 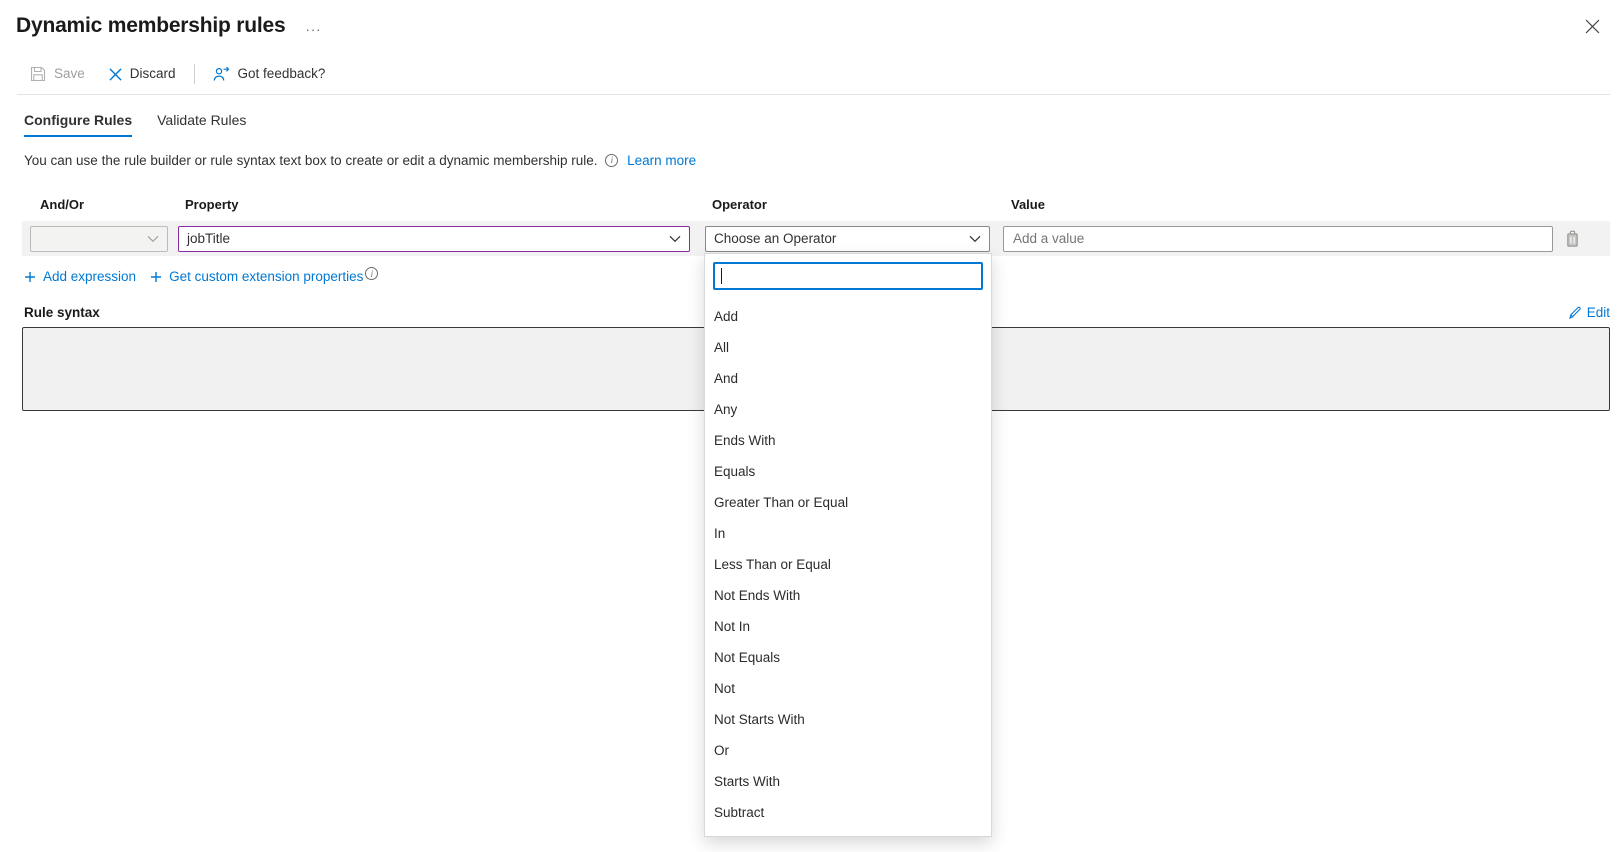 What do you see at coordinates (62, 204) in the screenshot?
I see `column-header-and-or: And/Or` at bounding box center [62, 204].